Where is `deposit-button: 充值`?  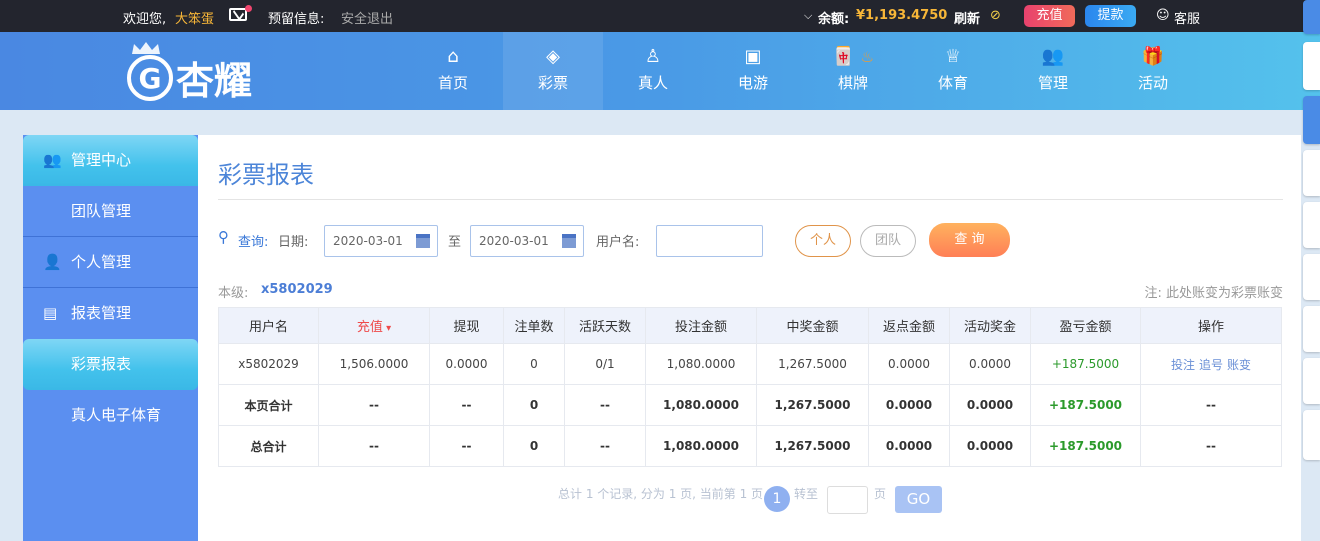
deposit-button: 充值 is located at coordinates (1049, 16).